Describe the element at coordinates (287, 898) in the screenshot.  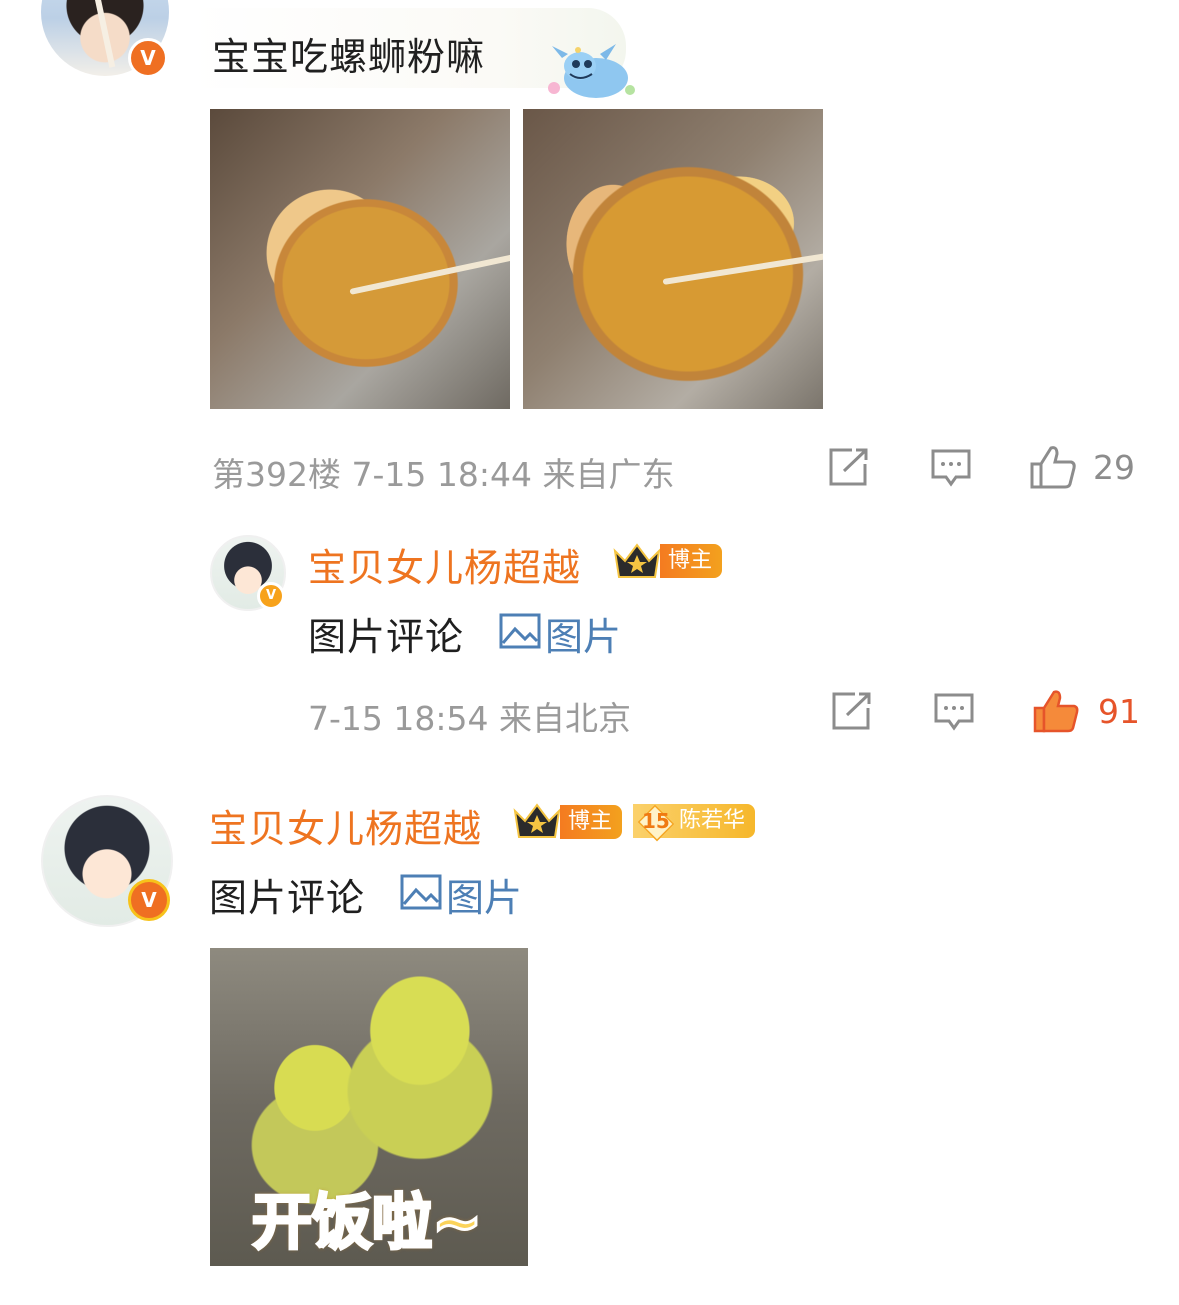
I see `comment-text: 图片评论` at that location.